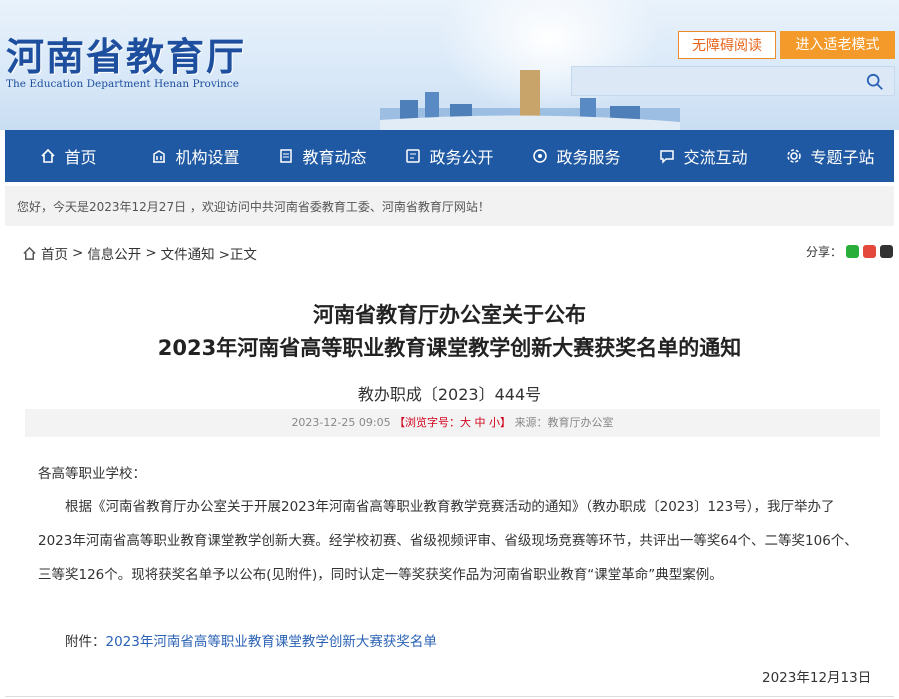 This screenshot has width=899, height=699. I want to click on chat-icon, so click(667, 157).